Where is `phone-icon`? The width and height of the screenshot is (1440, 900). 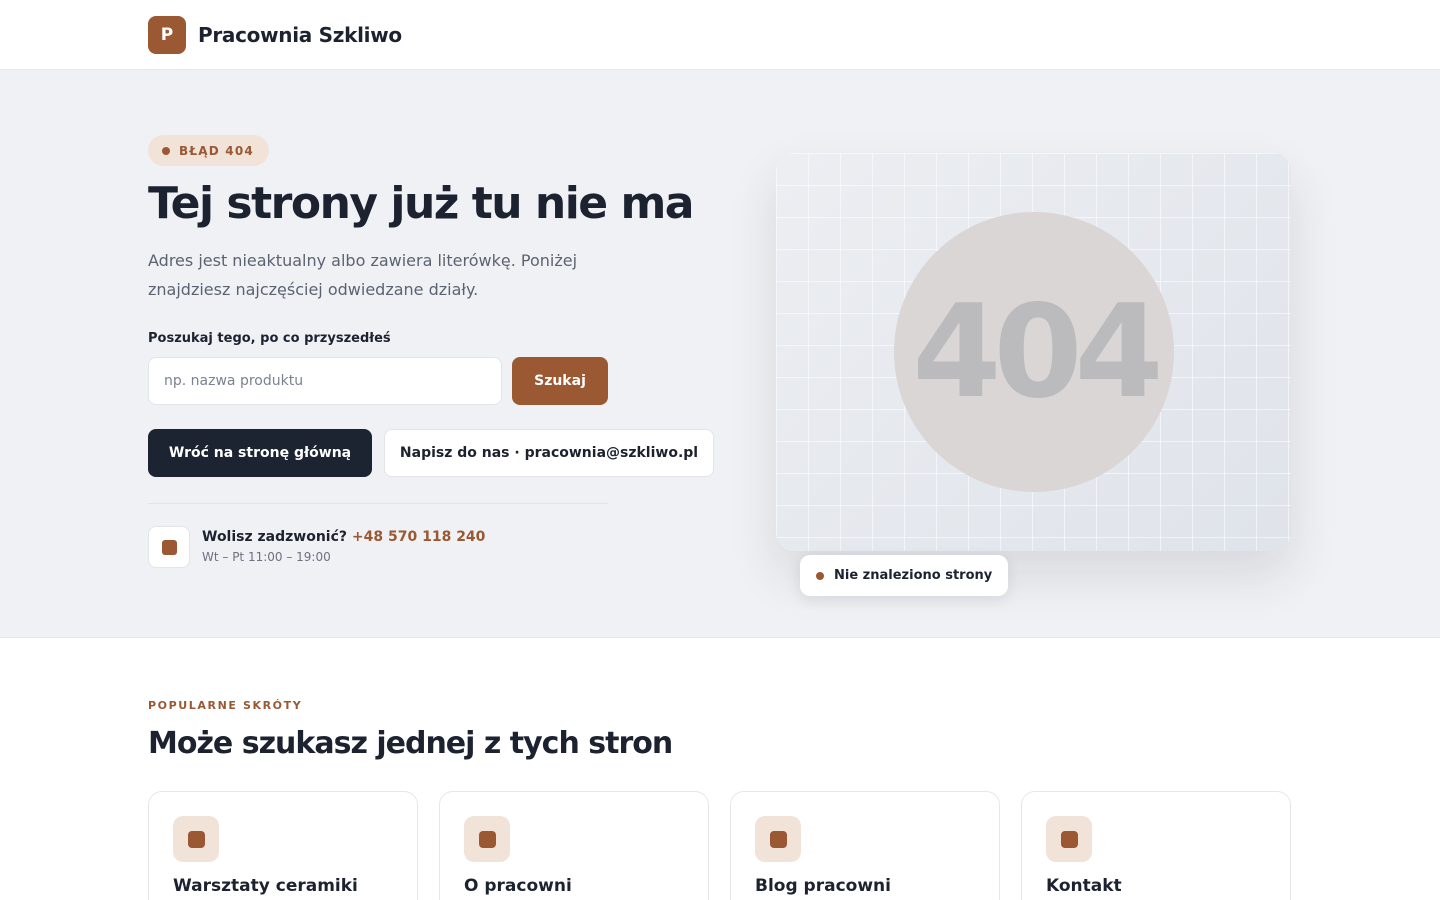 phone-icon is located at coordinates (169, 547).